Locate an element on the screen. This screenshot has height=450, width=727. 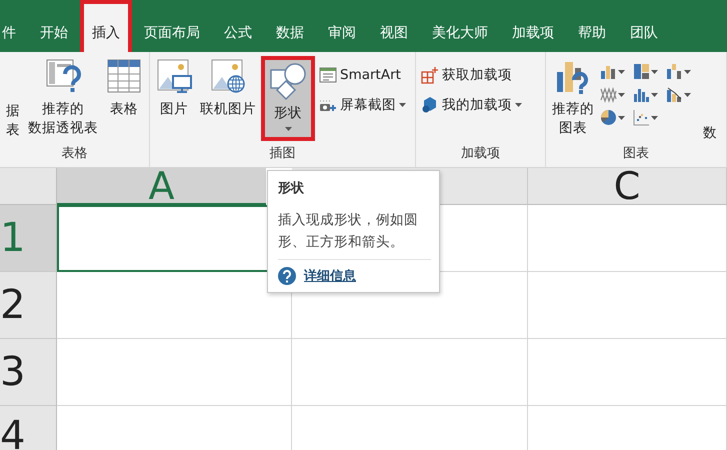
ribbon-tab: 美化大师 is located at coordinates (460, 26).